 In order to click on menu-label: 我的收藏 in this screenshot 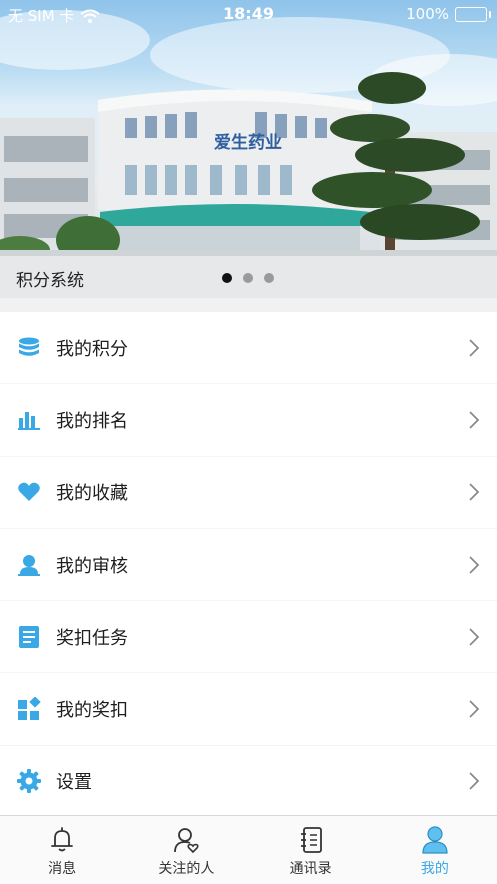, I will do `click(92, 494)`.